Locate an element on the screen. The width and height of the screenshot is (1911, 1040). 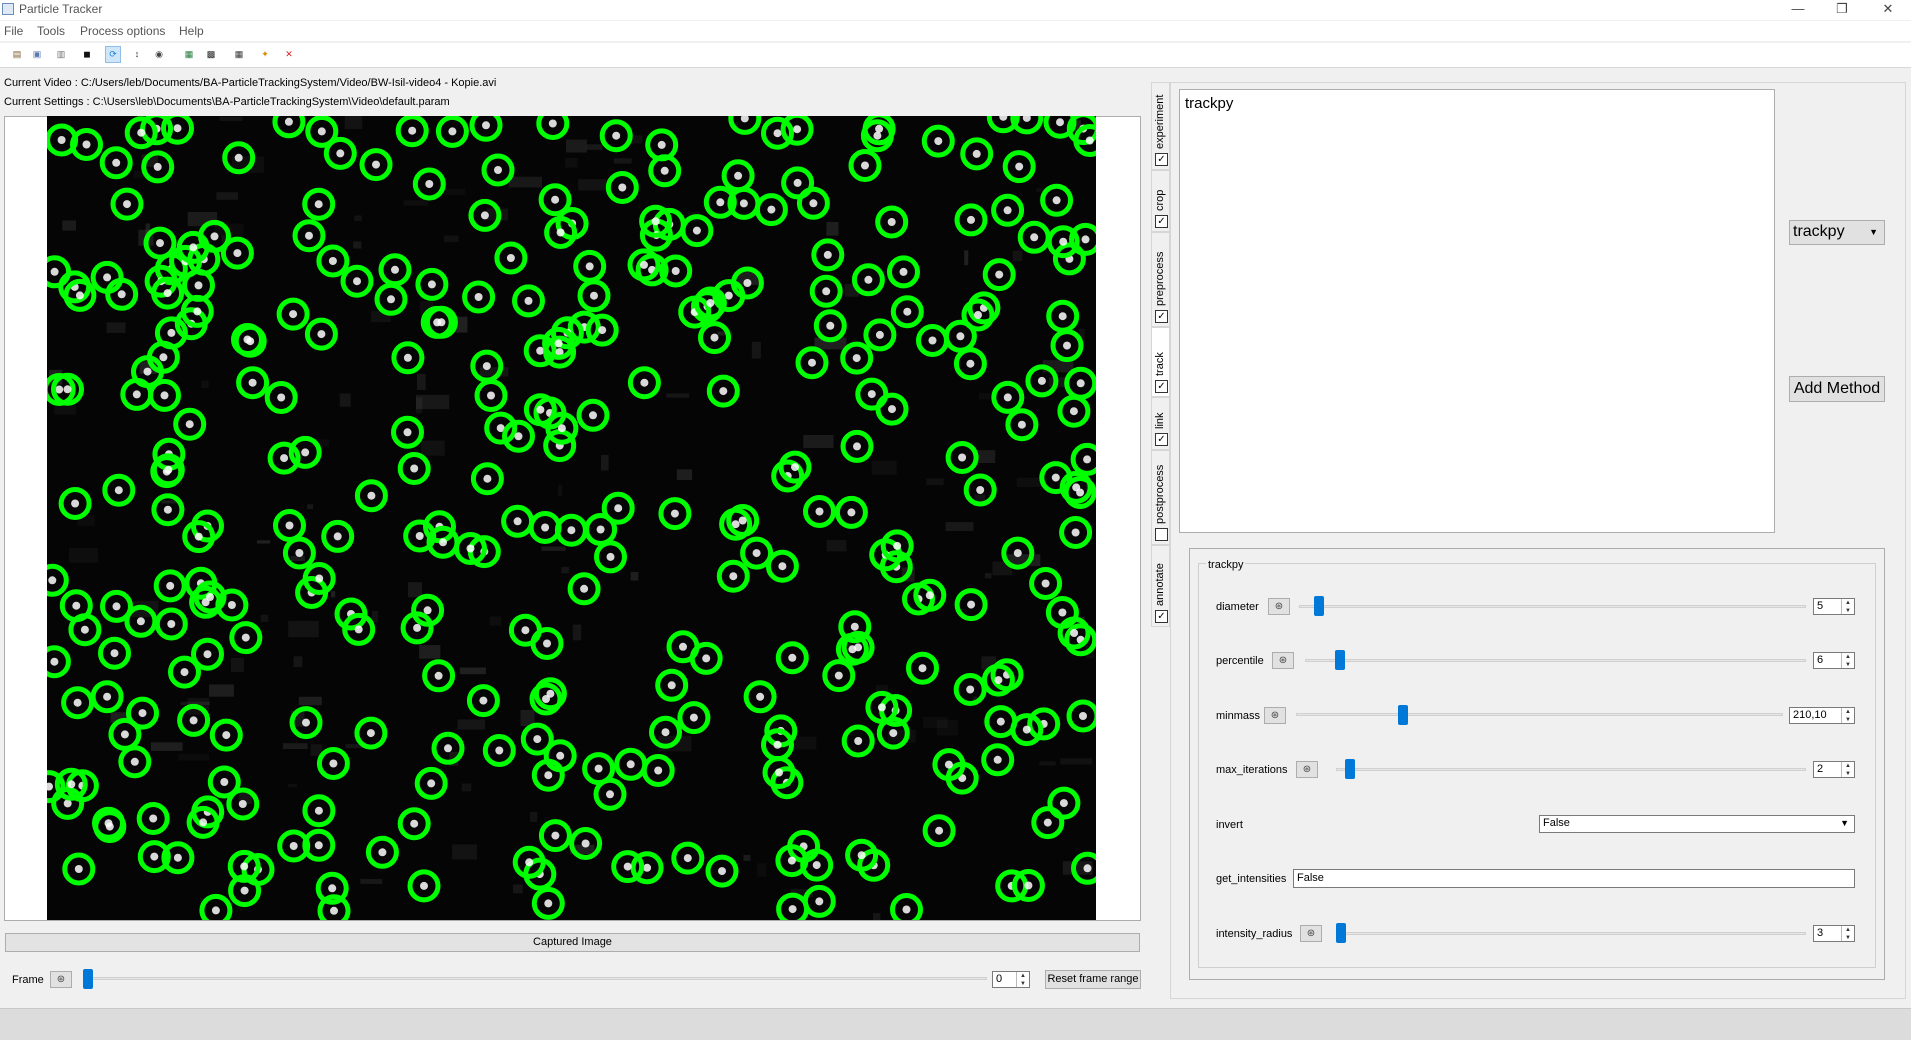
intensity-radius-value: 3 is located at coordinates (1820, 933).